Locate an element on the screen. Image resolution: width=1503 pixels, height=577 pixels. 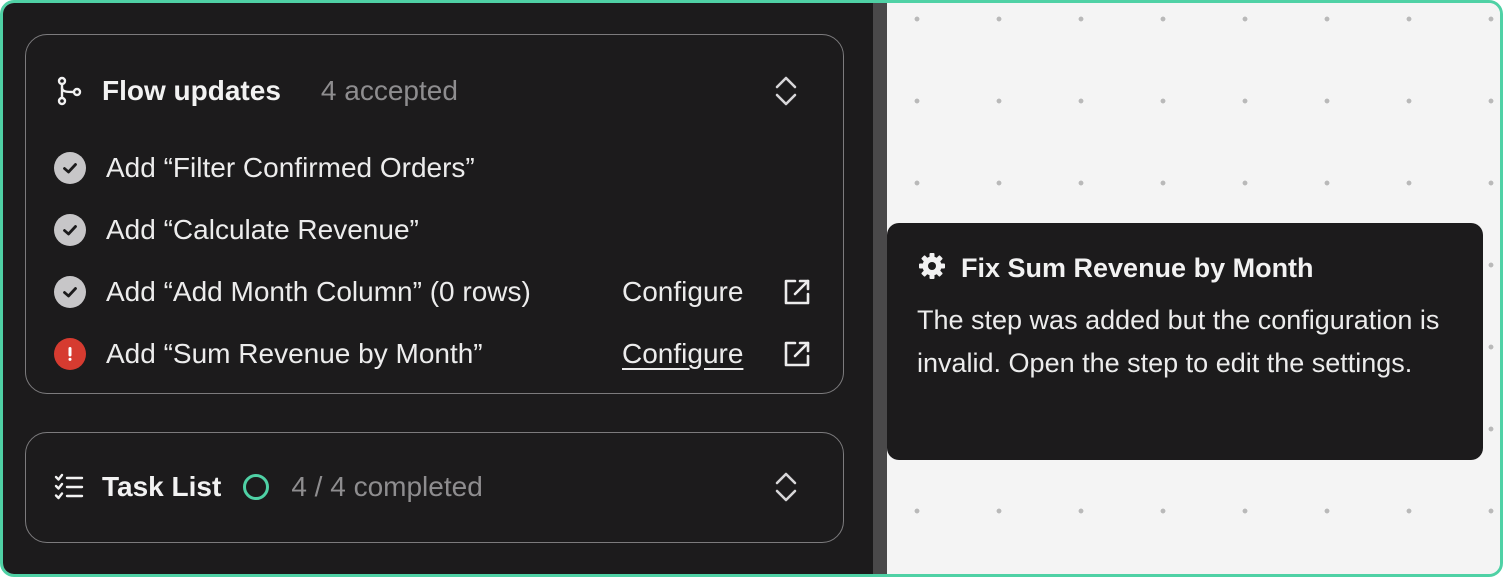
task-list-title: Task List is located at coordinates (162, 486).